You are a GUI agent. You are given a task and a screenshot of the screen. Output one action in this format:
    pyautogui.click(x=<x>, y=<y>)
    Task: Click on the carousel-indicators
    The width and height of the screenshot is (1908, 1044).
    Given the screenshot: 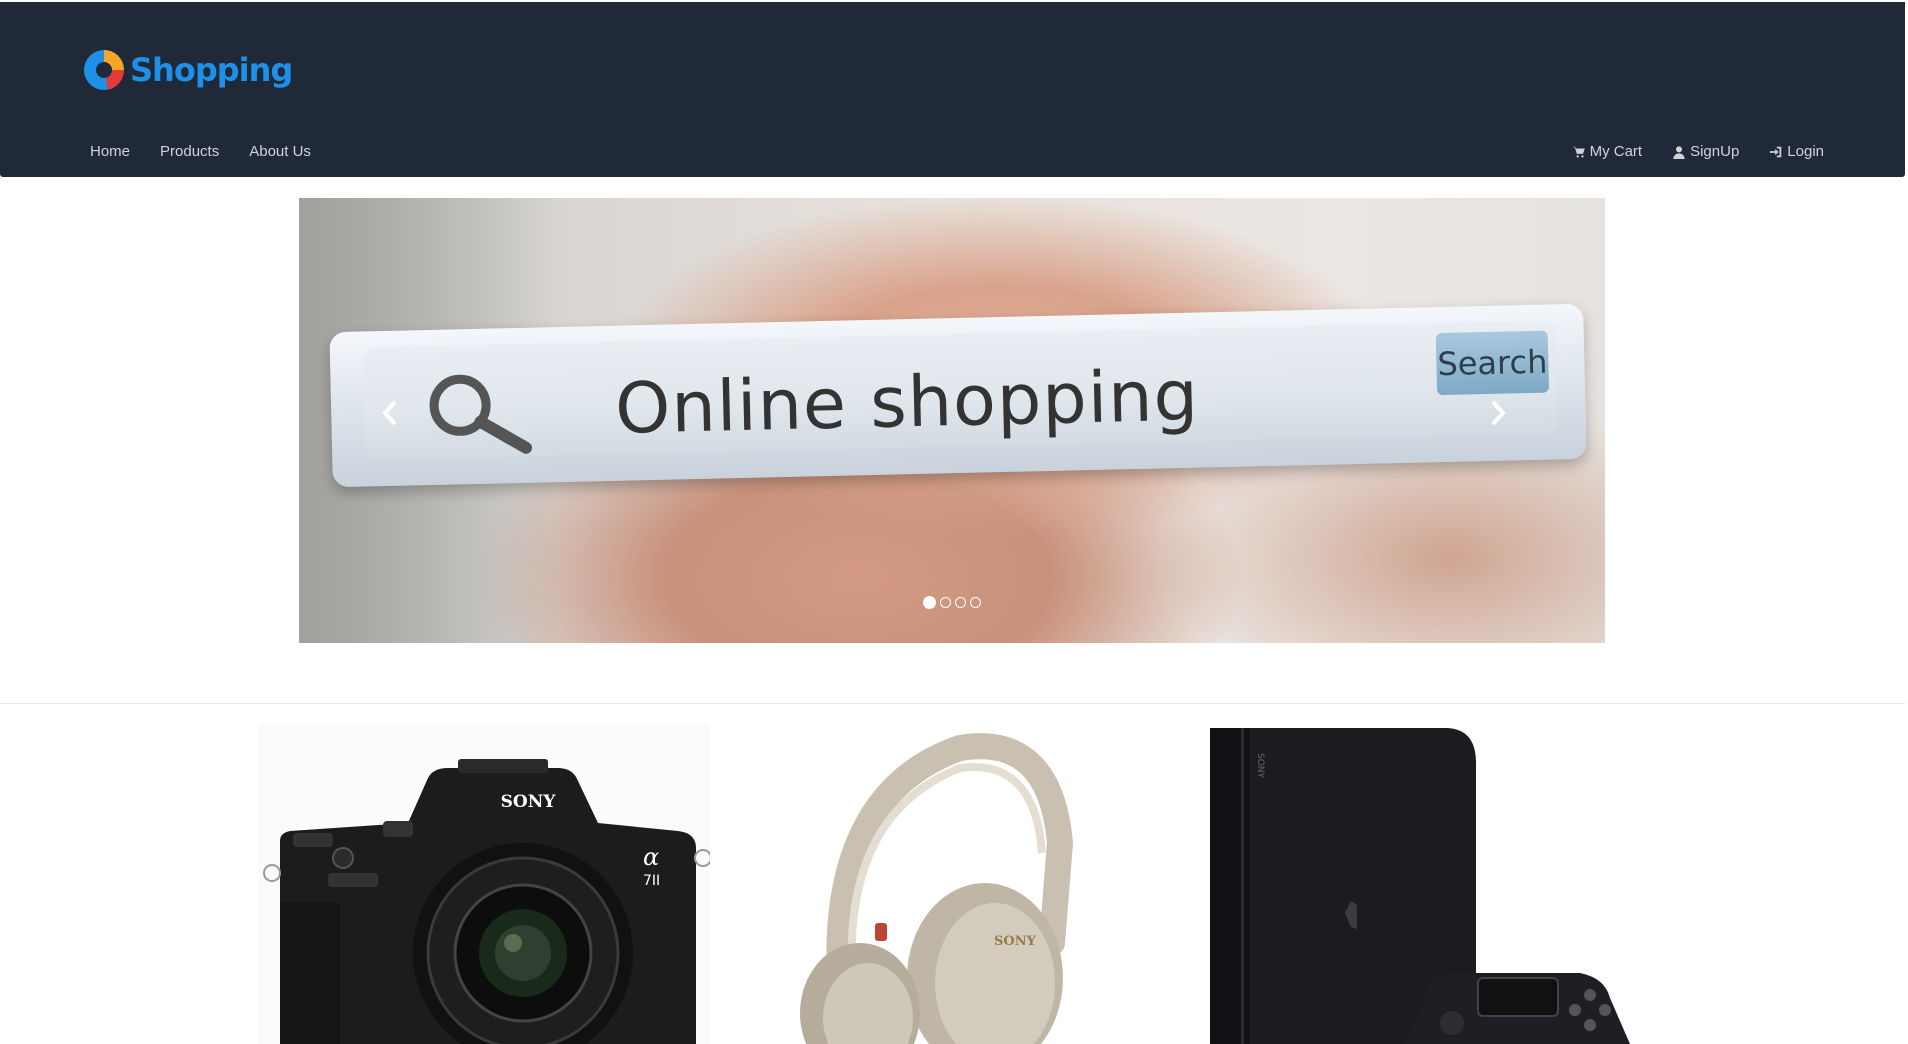 What is the action you would take?
    pyautogui.click(x=952, y=602)
    